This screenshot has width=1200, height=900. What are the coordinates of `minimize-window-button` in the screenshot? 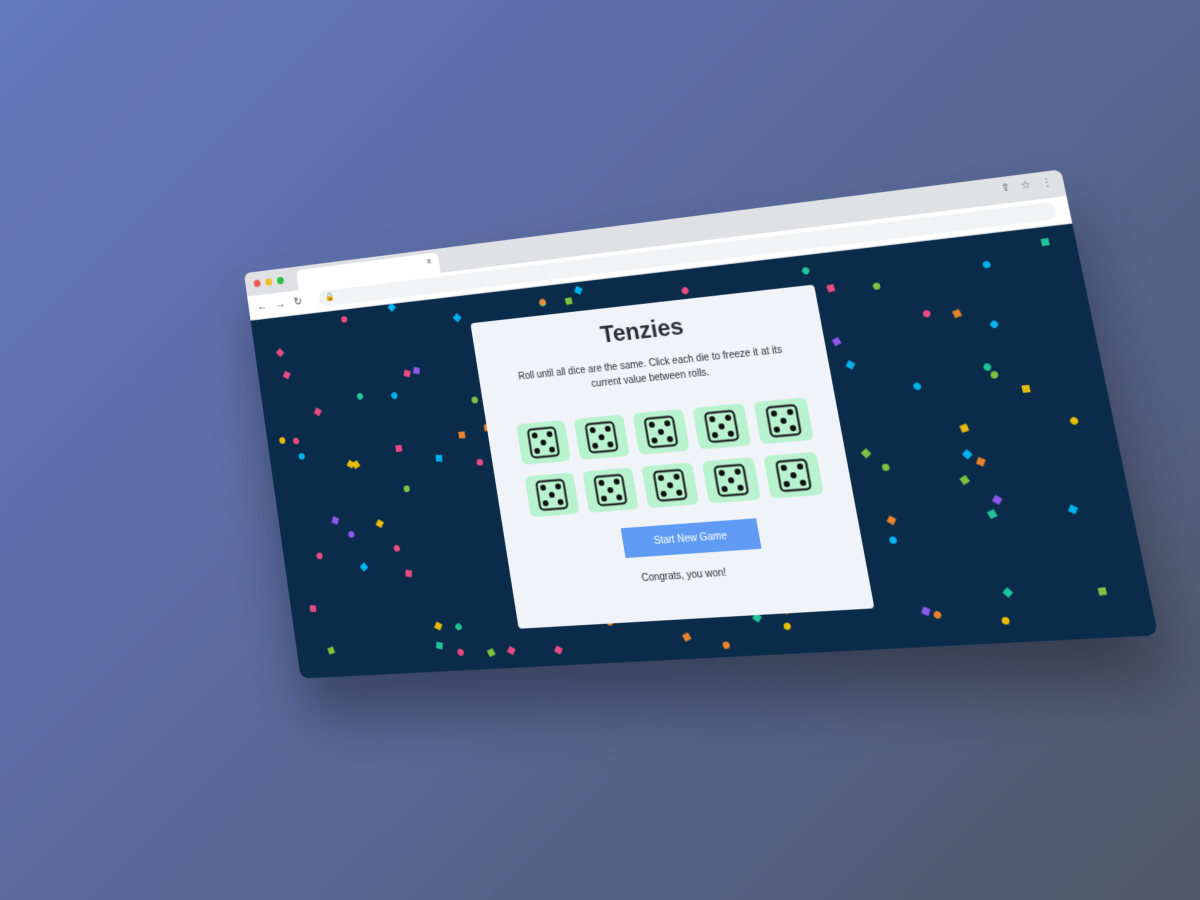 It's located at (268, 282).